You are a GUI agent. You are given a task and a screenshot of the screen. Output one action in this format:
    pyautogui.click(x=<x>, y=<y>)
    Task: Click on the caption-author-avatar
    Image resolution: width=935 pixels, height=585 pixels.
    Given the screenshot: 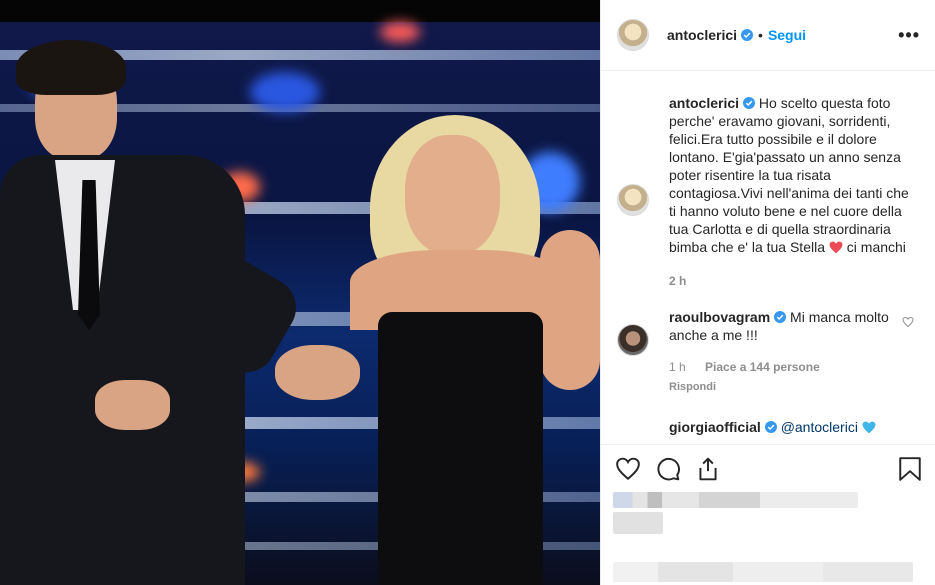 What is the action you would take?
    pyautogui.click(x=633, y=200)
    